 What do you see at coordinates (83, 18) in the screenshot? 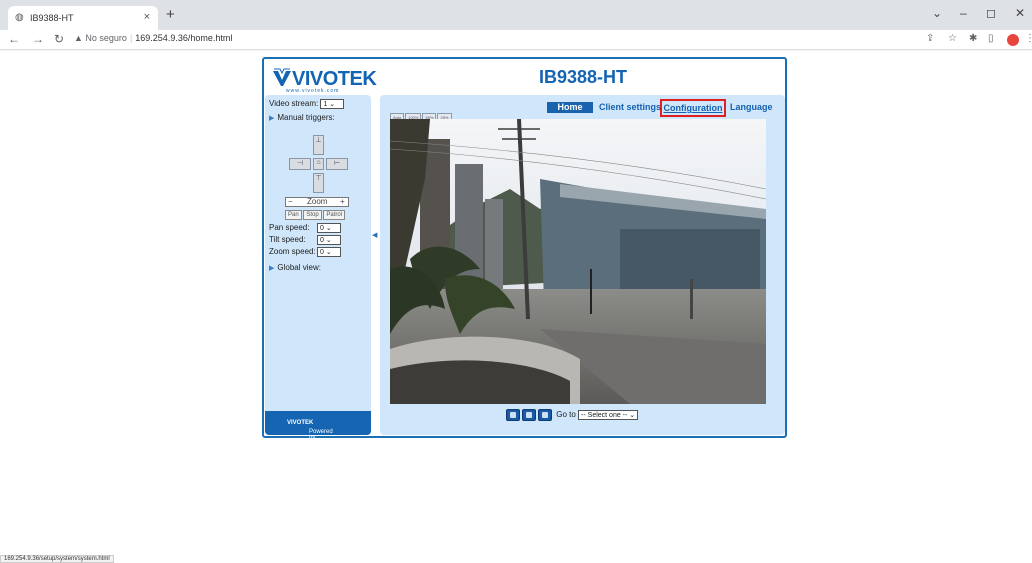
I see `browser-tab: ◍ IB9388-HT ×` at bounding box center [83, 18].